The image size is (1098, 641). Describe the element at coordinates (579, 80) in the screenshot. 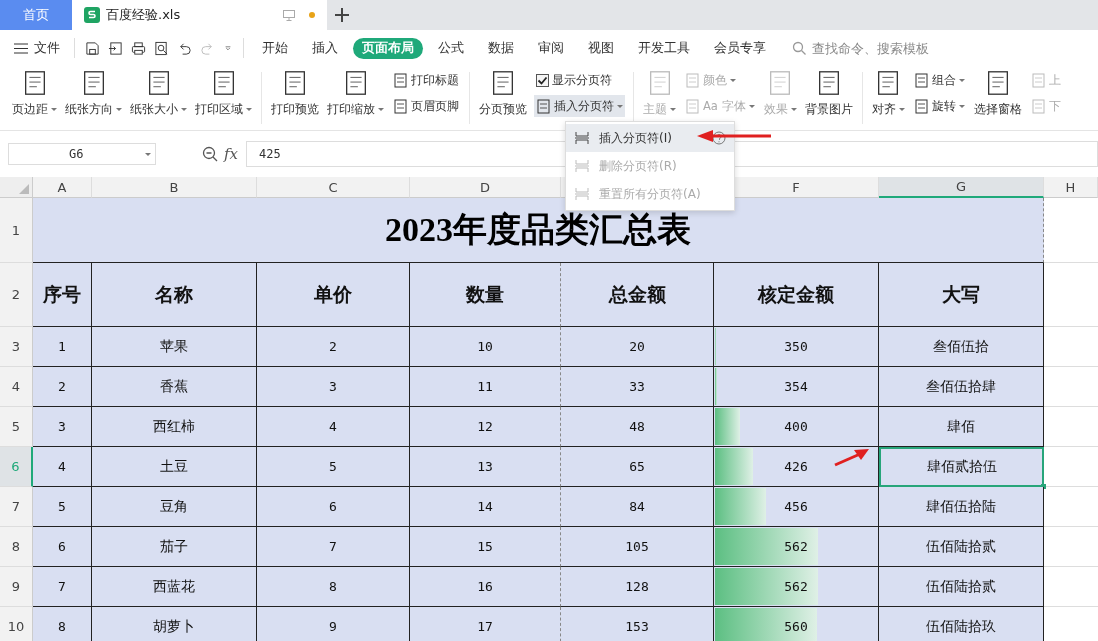

I see `checkbox: 显示分页符` at that location.